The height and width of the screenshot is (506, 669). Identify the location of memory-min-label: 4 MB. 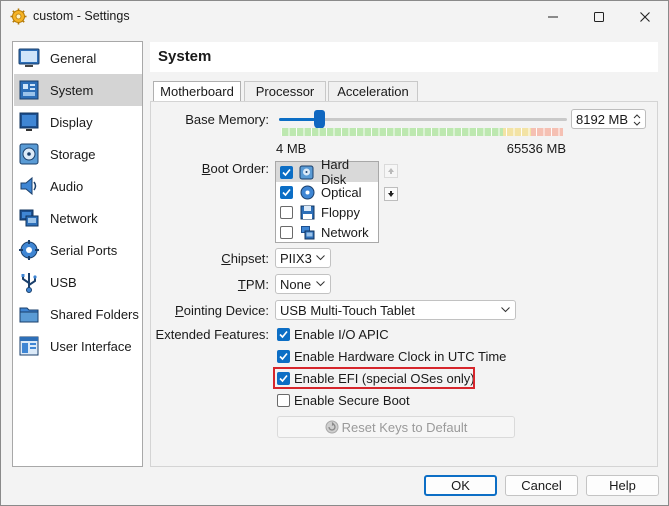
(291, 148).